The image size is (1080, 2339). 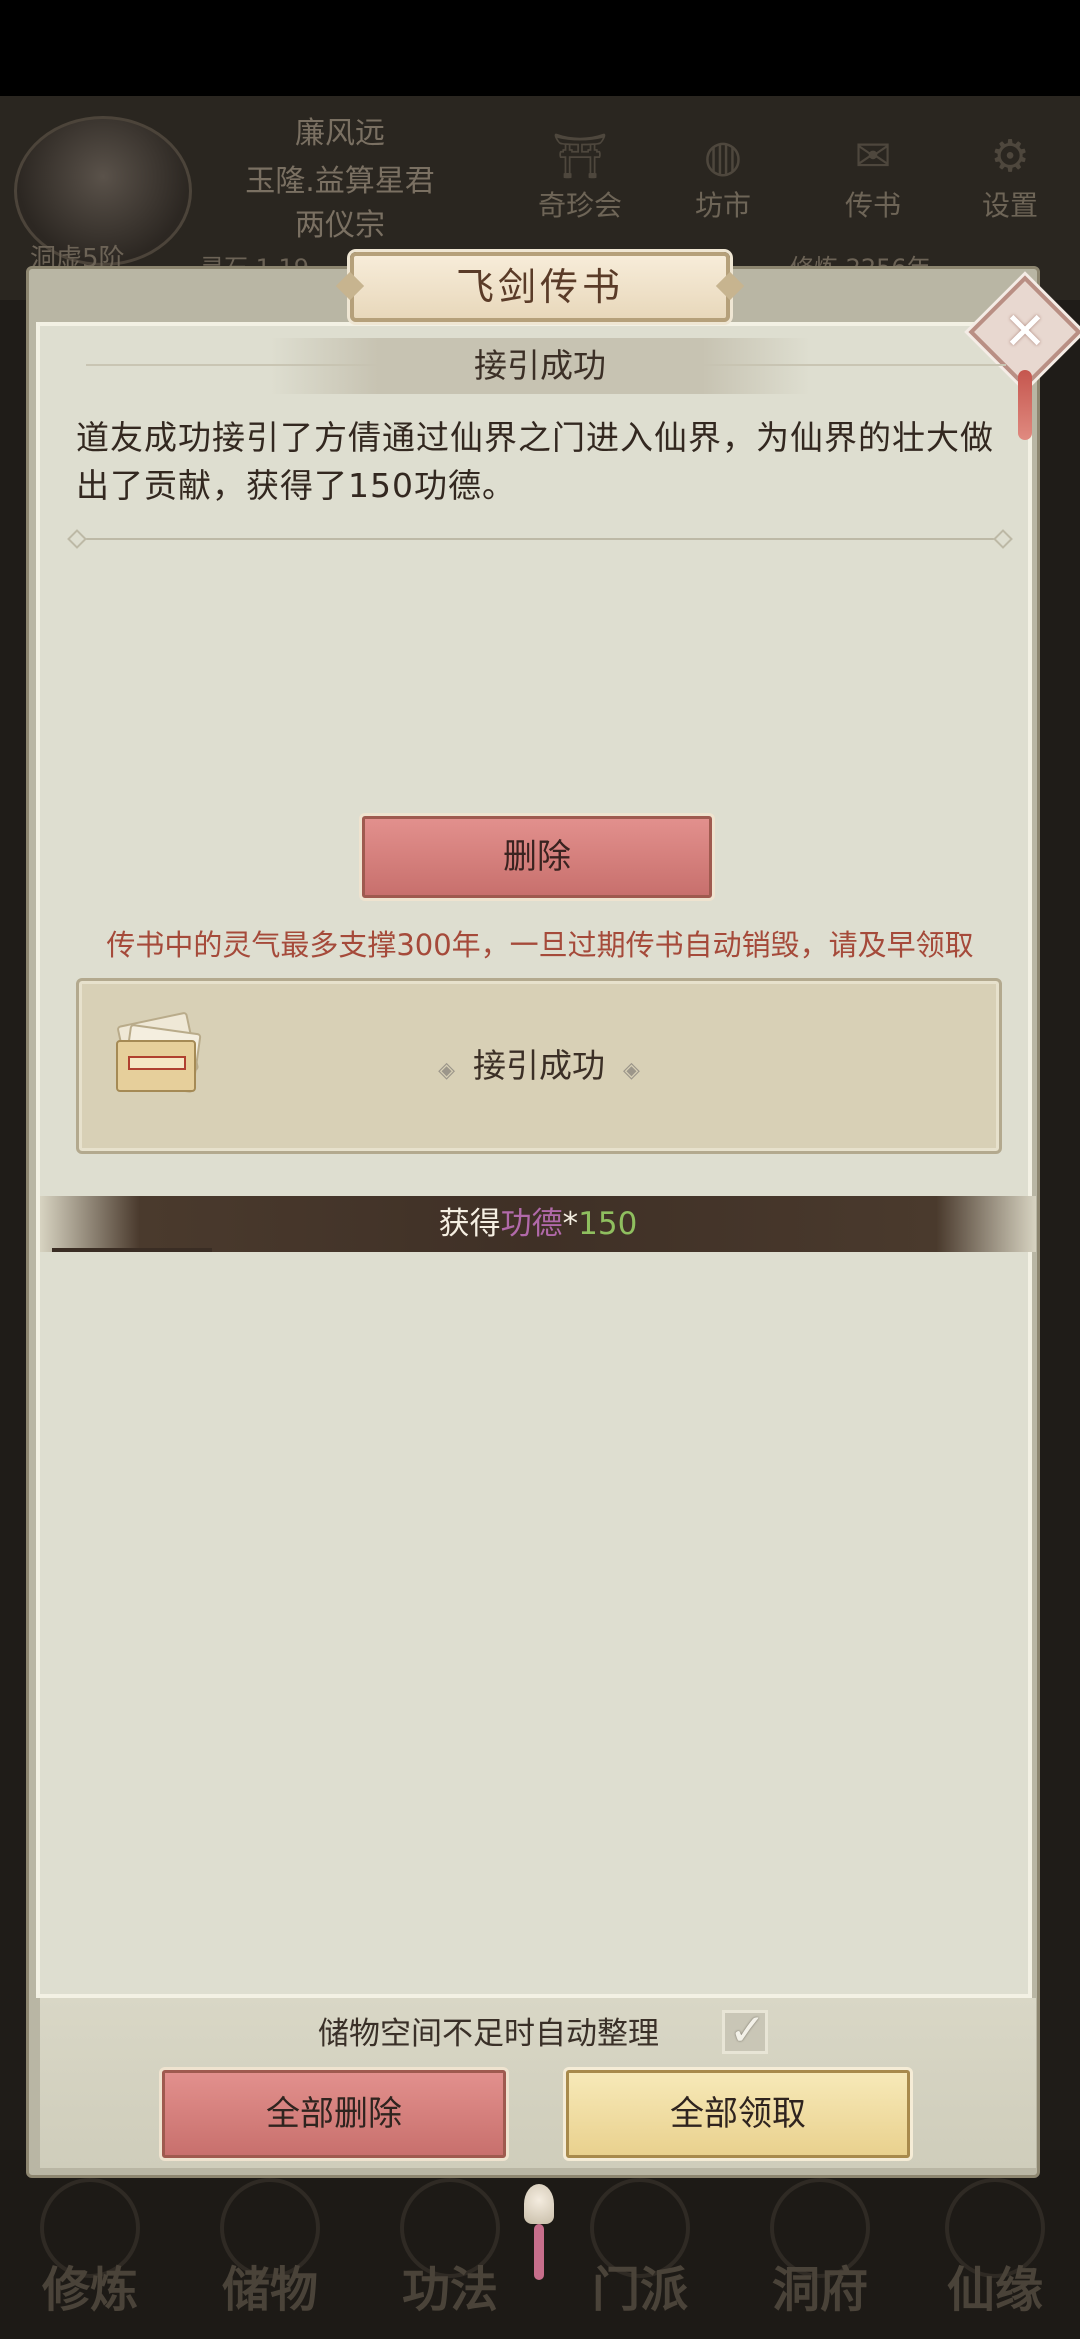 What do you see at coordinates (540, 945) in the screenshot?
I see `expiry-notice: 传书中的灵气最多支撑300年，一旦过期传书自动销毁，请及早领取` at bounding box center [540, 945].